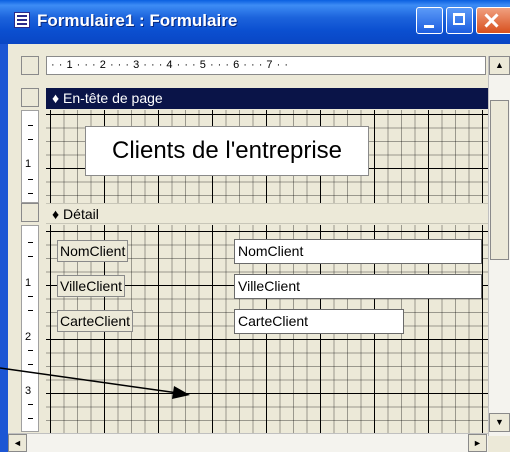 The image size is (510, 461). What do you see at coordinates (181, 392) in the screenshot?
I see `arrow-head` at bounding box center [181, 392].